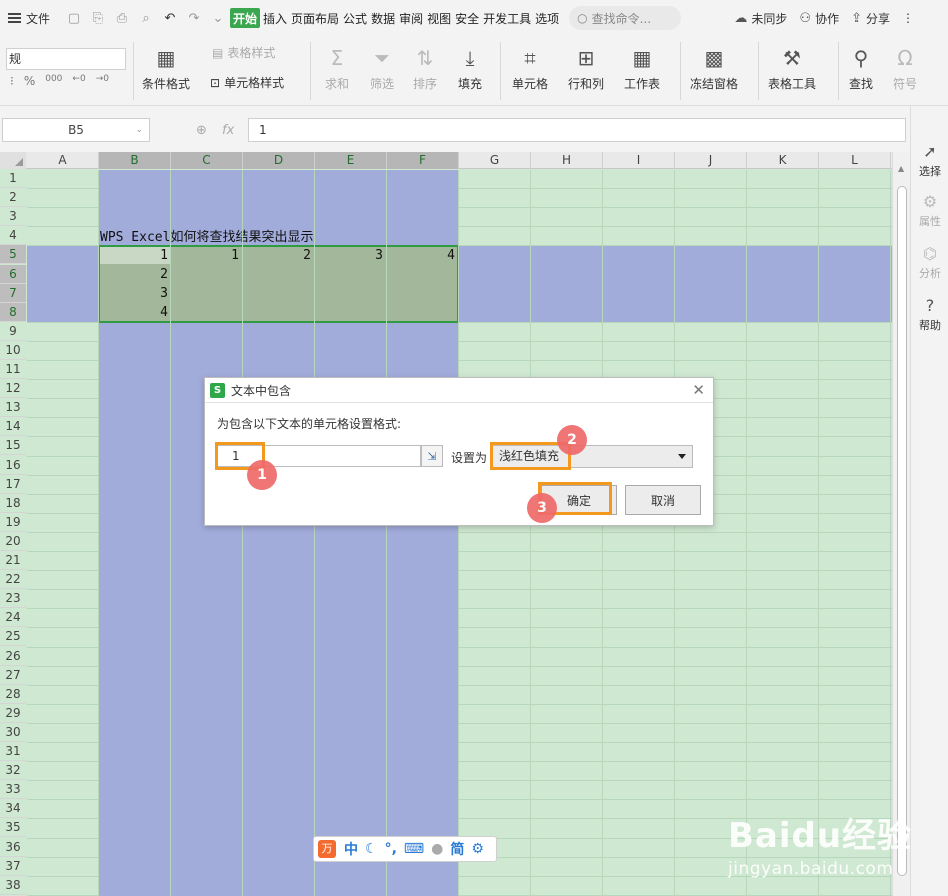  I want to click on side-help-button: ? 帮助, so click(929, 314).